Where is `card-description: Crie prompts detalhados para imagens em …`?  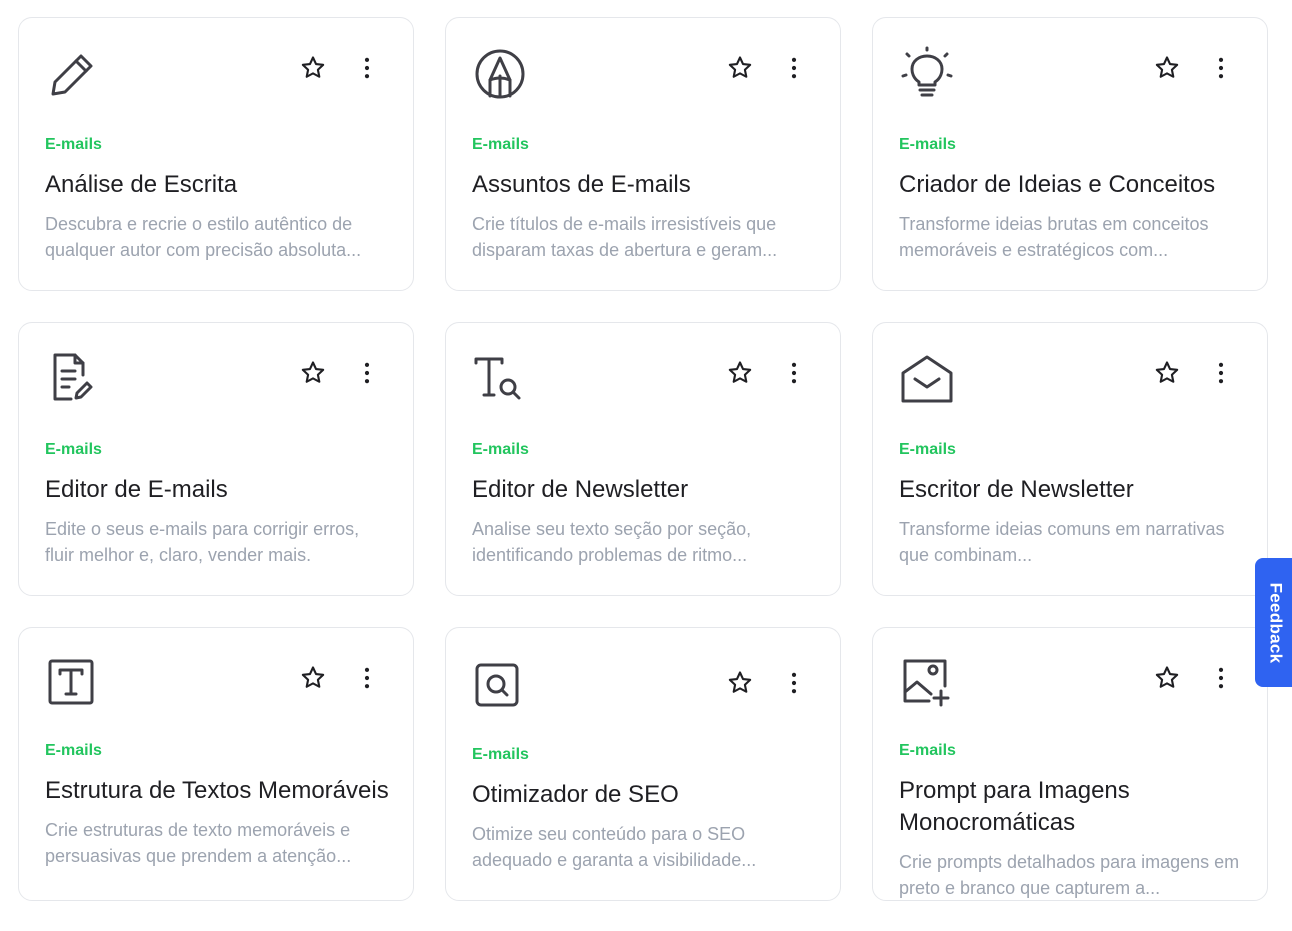 card-description: Crie prompts detalhados para imagens em … is located at coordinates (1069, 875).